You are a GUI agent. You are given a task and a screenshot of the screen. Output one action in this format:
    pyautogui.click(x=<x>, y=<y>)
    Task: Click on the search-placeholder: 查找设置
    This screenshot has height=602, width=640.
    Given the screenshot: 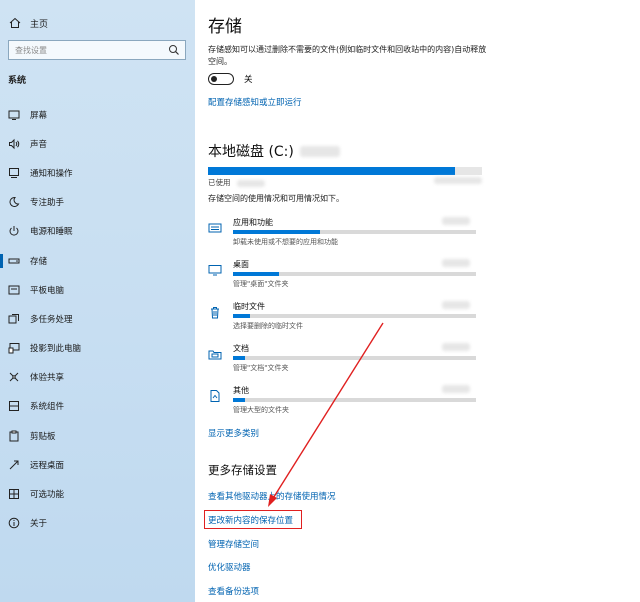 What is the action you would take?
    pyautogui.click(x=31, y=50)
    